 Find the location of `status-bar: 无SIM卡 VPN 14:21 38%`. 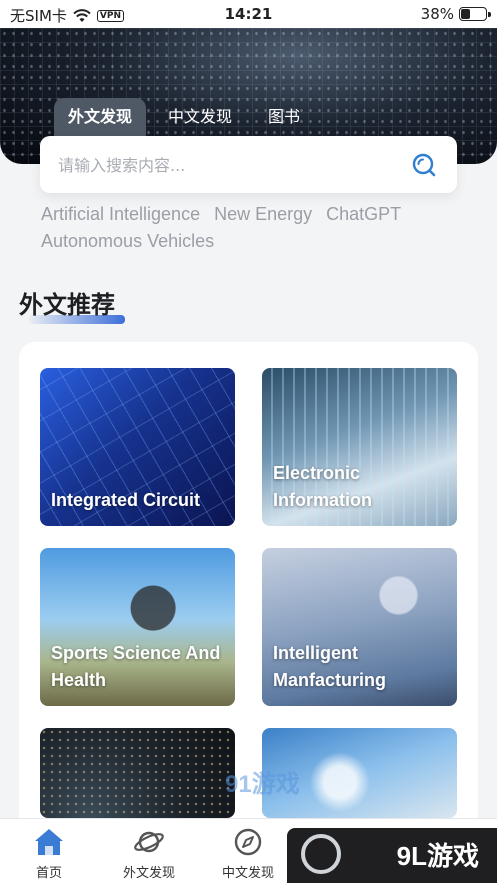

status-bar: 无SIM卡 VPN 14:21 38% is located at coordinates (248, 14).